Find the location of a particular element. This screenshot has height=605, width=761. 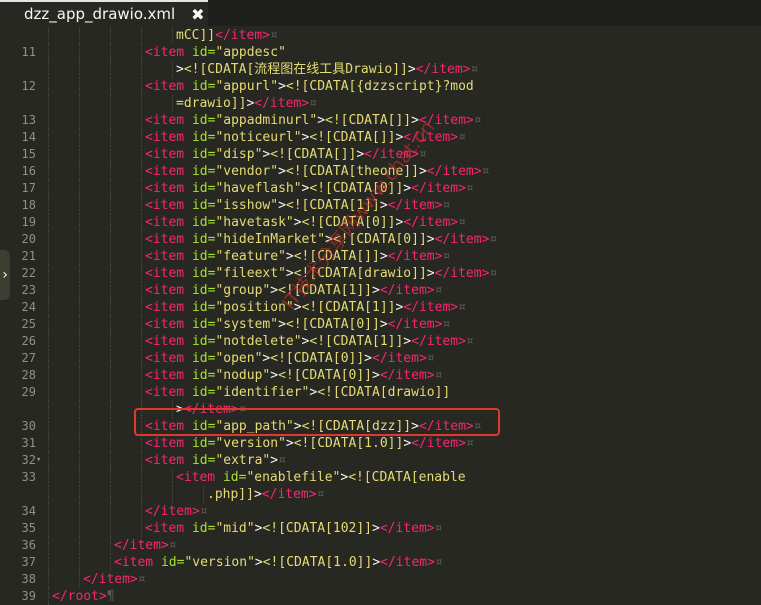

code-text: <item id="identifier"><![CDATA[drawio]] is located at coordinates (297, 392).